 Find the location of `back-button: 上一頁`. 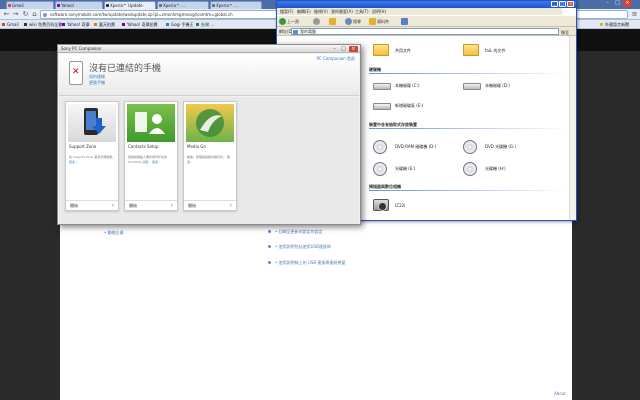

back-button: 上一頁 is located at coordinates (289, 22).